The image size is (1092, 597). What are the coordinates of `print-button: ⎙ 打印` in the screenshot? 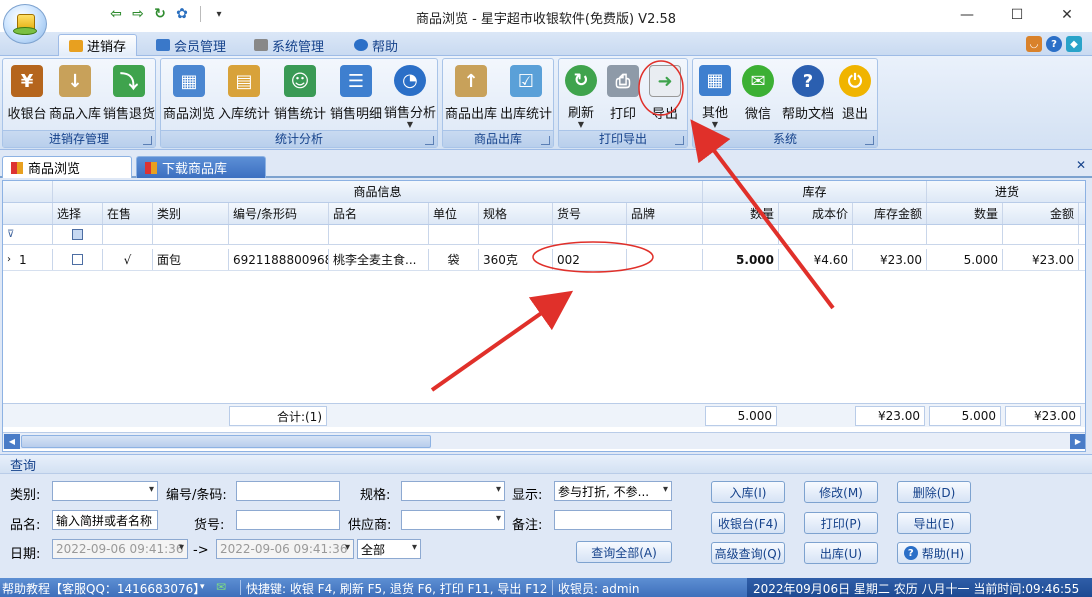 It's located at (623, 95).